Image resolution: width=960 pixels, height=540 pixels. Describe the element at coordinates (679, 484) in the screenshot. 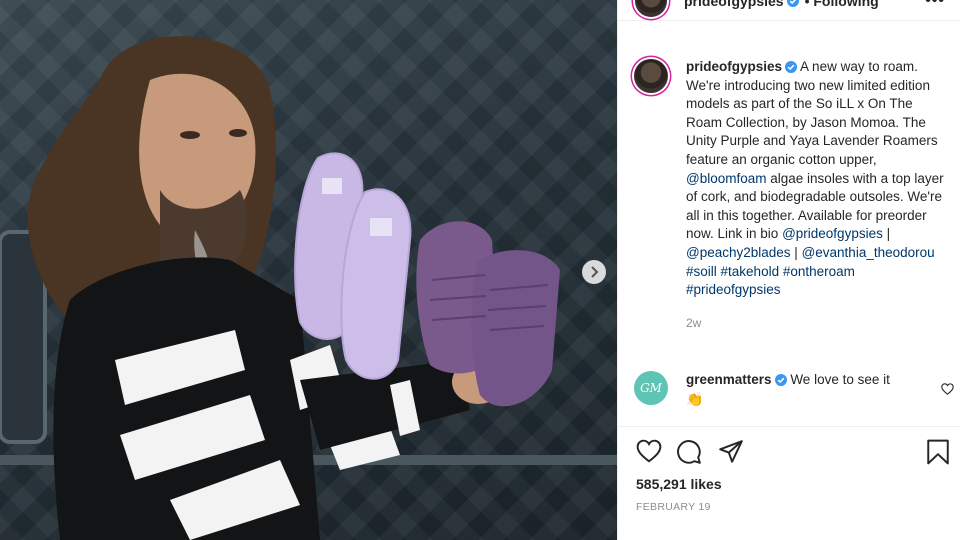

I see `likes-count: 585,291 likes` at that location.